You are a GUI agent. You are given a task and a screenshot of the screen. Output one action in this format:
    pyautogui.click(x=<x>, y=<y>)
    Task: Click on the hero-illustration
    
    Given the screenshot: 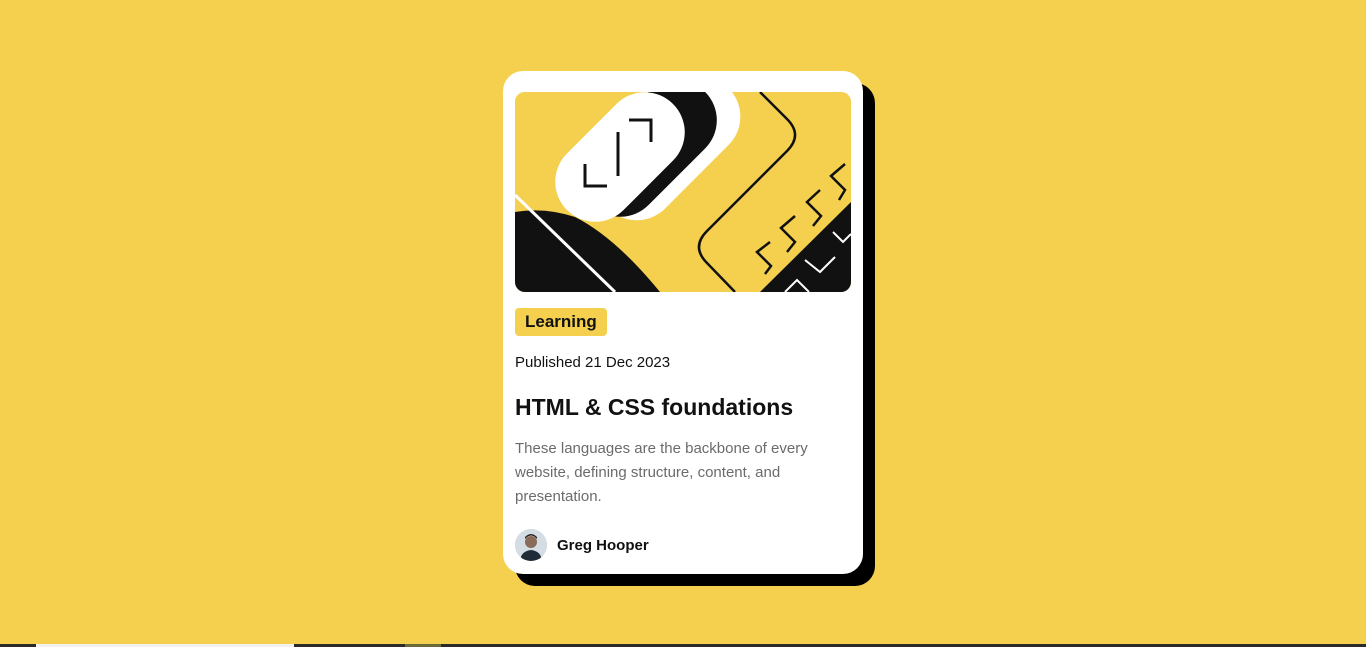 What is the action you would take?
    pyautogui.click(x=683, y=192)
    